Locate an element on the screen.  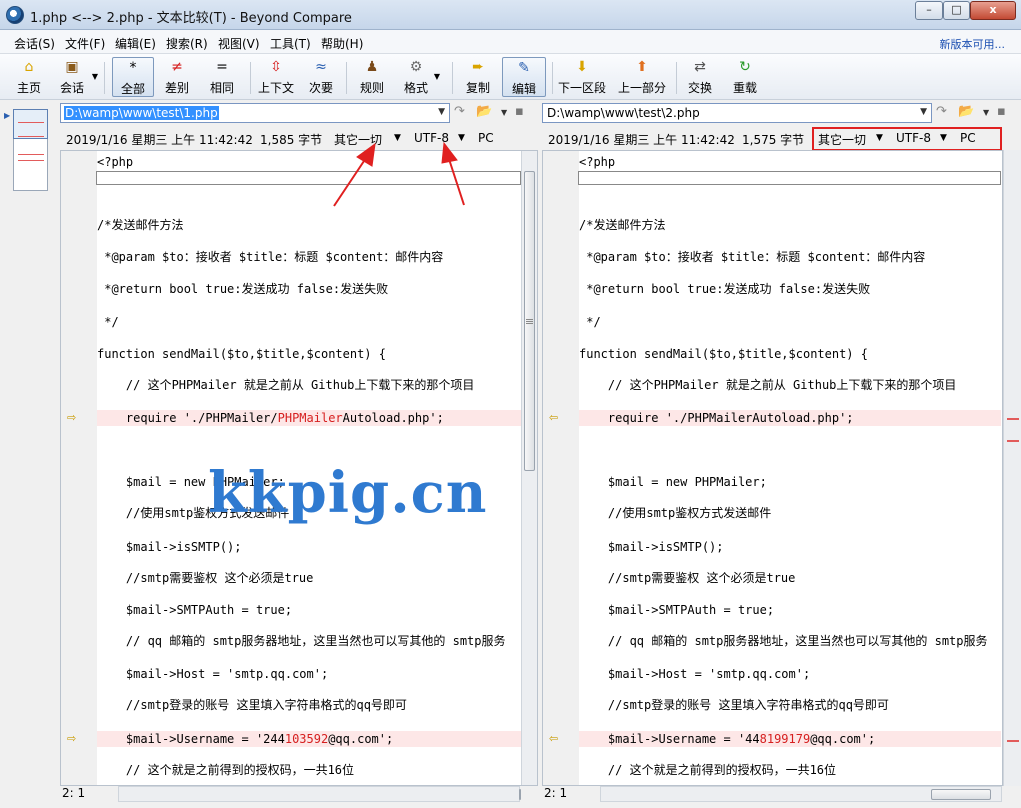
copy-button: ➨ 复制 is located at coordinates (478, 77).